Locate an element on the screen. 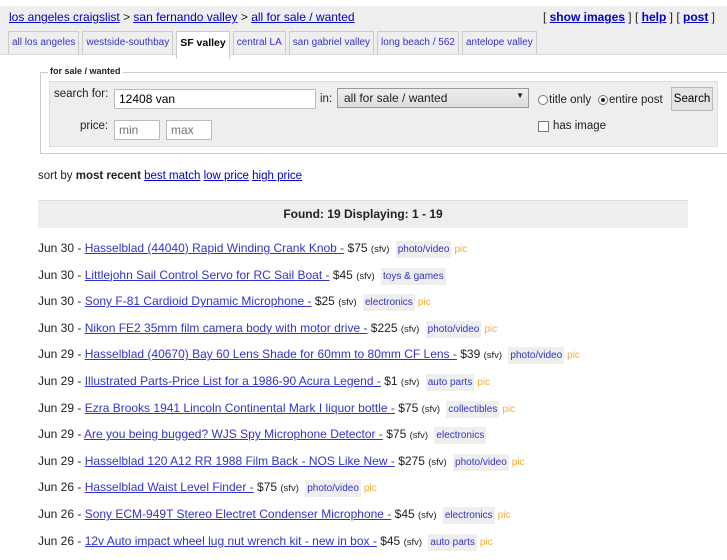 The width and height of the screenshot is (727, 560). listing-price: $39 is located at coordinates (470, 354).